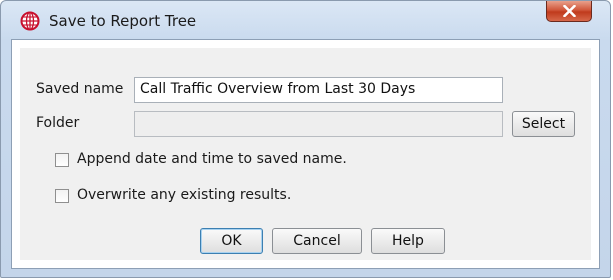  What do you see at coordinates (318, 90) in the screenshot?
I see `saved-name-input: Call Traffic Overview from Last 30 Days` at bounding box center [318, 90].